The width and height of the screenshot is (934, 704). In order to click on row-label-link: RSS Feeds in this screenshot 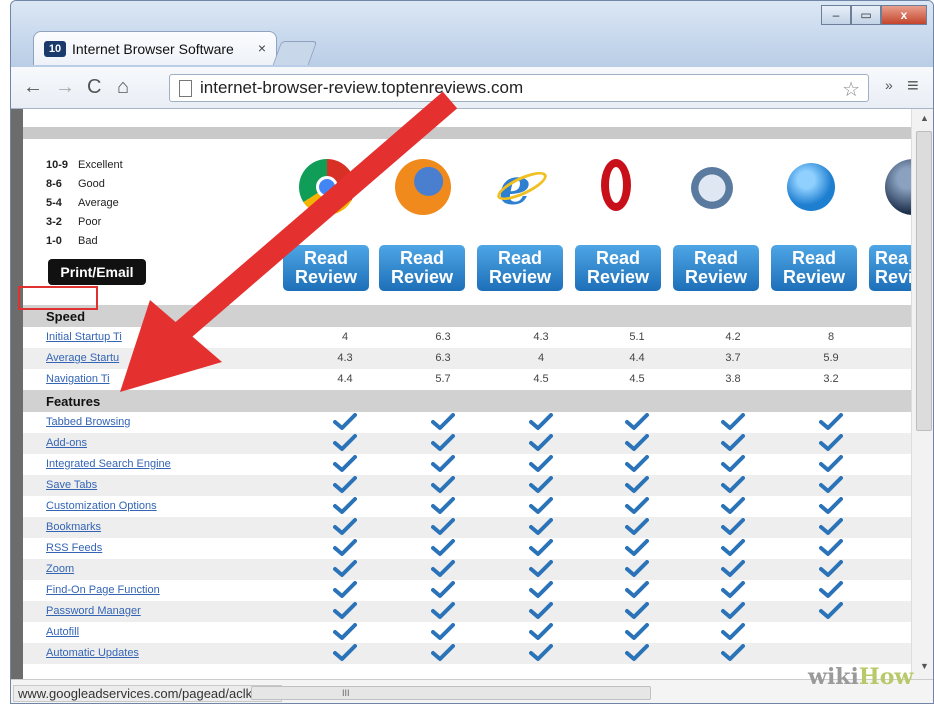, I will do `click(74, 548)`.